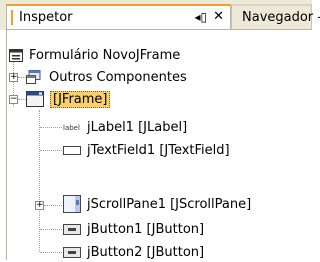 This screenshot has height=262, width=320. I want to click on components-icon, so click(34, 77).